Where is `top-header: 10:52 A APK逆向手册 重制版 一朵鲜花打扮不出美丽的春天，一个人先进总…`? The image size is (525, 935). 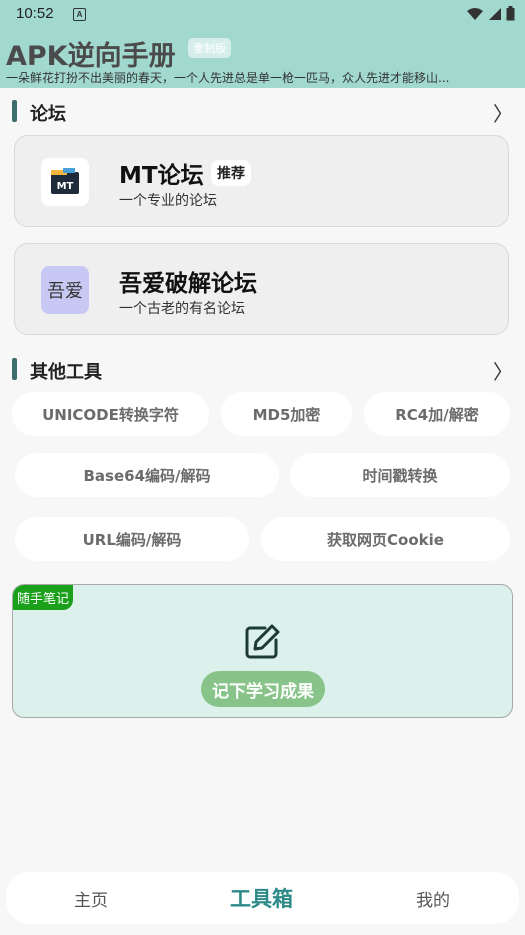
top-header: 10:52 A APK逆向手册 重制版 一朵鲜花打扮不出美丽的春天，一个人先进总… is located at coordinates (262, 44).